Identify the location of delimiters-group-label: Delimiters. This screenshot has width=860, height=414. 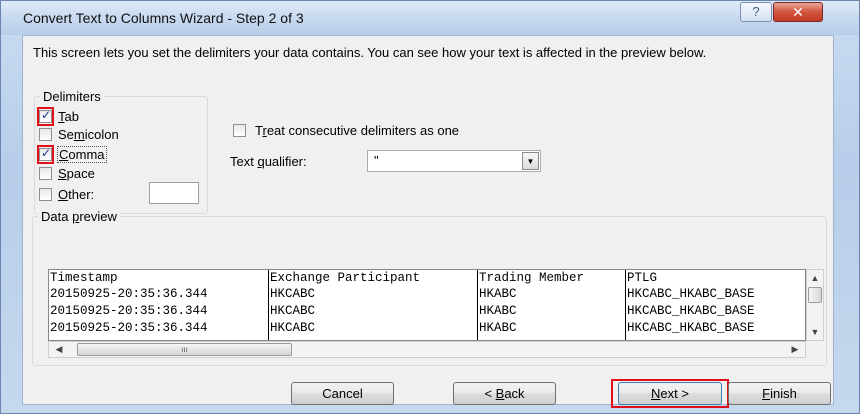
(72, 96).